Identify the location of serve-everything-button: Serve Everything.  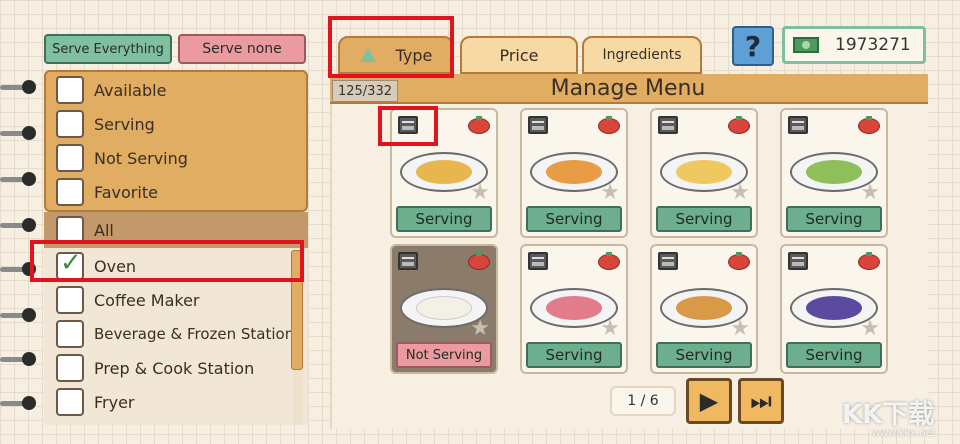
(108, 49).